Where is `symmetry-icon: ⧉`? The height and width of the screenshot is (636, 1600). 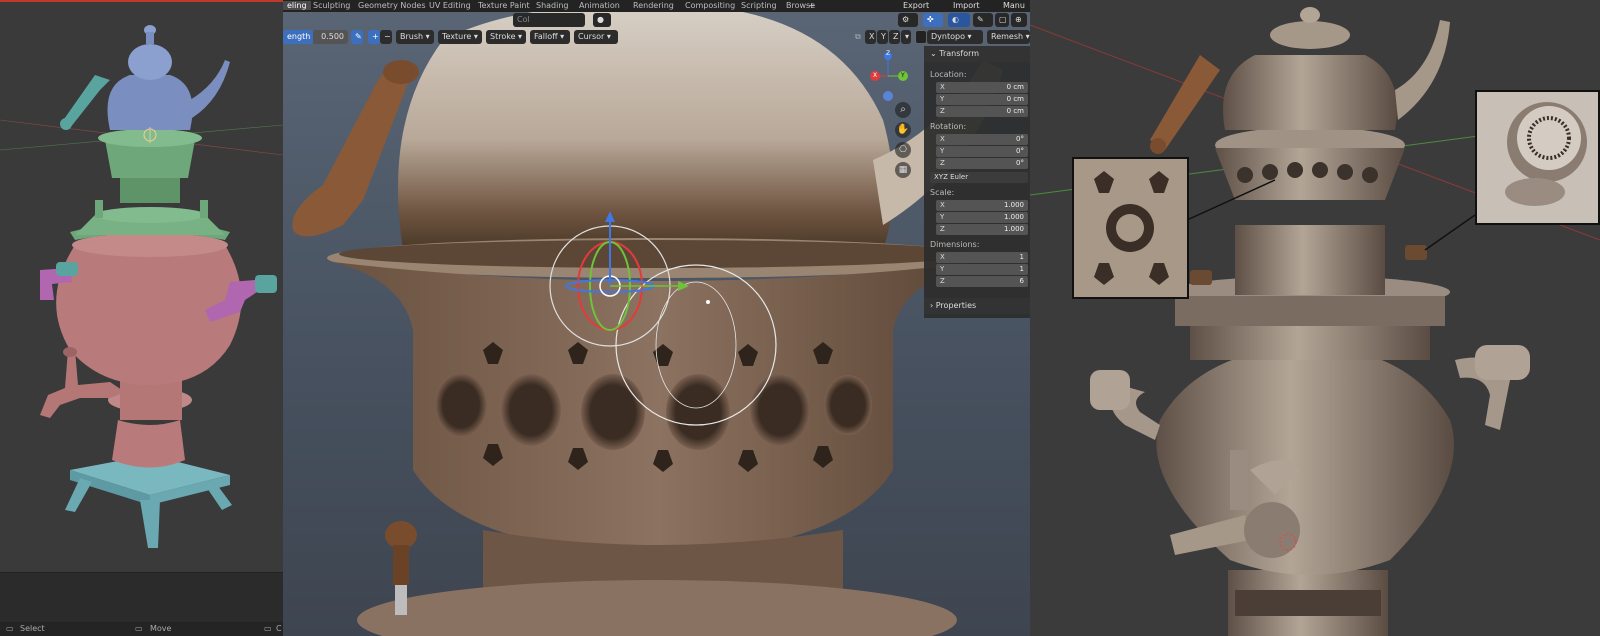 symmetry-icon: ⧉ is located at coordinates (858, 36).